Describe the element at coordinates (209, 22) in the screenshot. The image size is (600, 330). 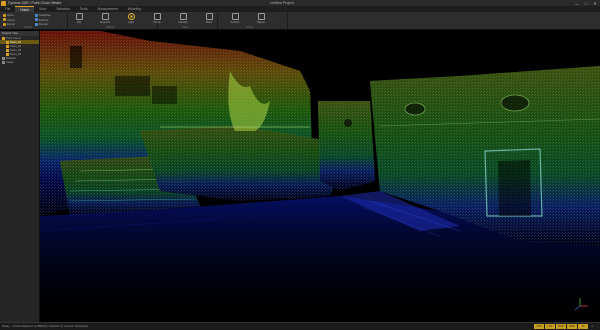
I see `ribbon-button-label: Mesh` at that location.